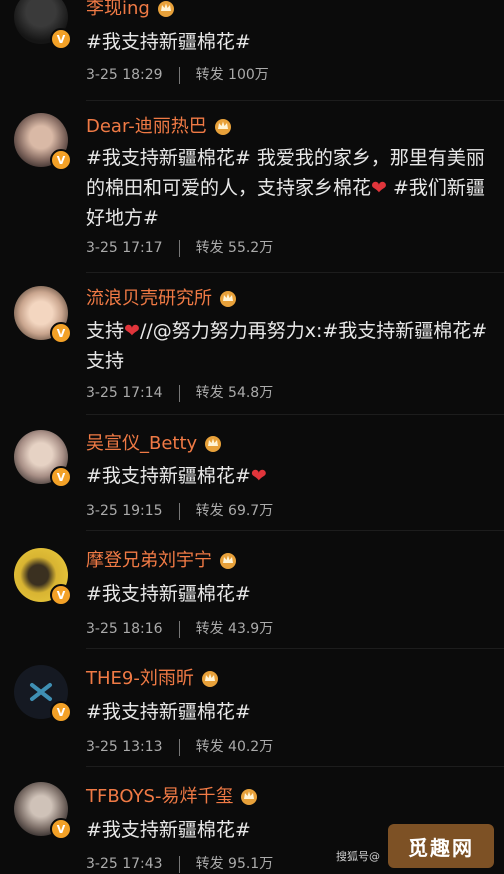 The height and width of the screenshot is (874, 504). I want to click on watermark-source: 搜狐号@, so click(358, 856).